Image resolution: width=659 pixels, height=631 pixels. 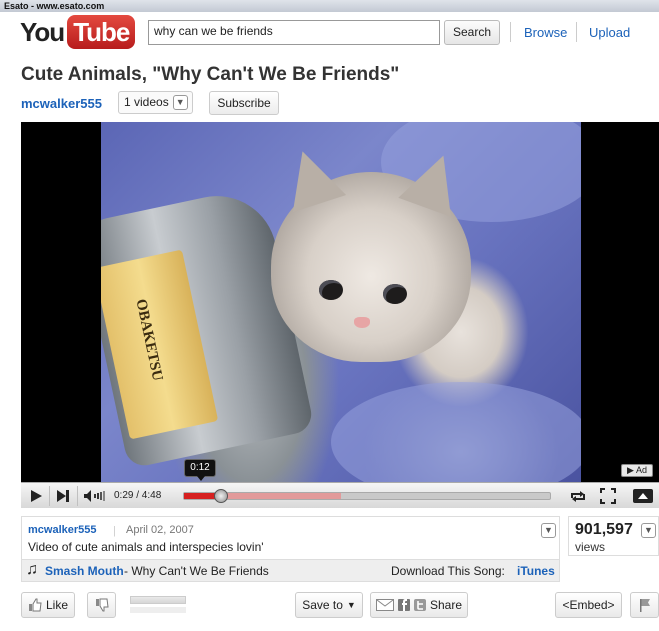 What do you see at coordinates (371, 252) in the screenshot?
I see `kitten-face` at bounding box center [371, 252].